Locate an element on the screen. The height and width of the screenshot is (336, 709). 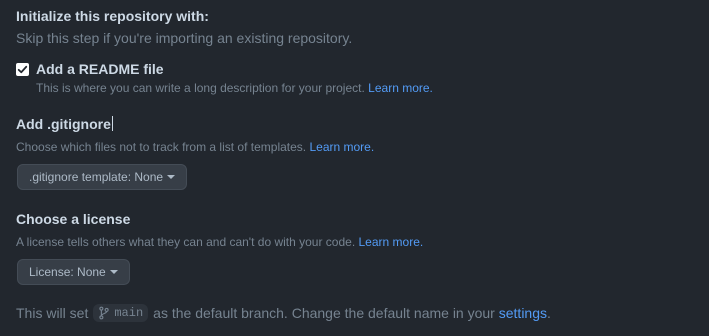
license-dropdown: License: None is located at coordinates (73, 272).